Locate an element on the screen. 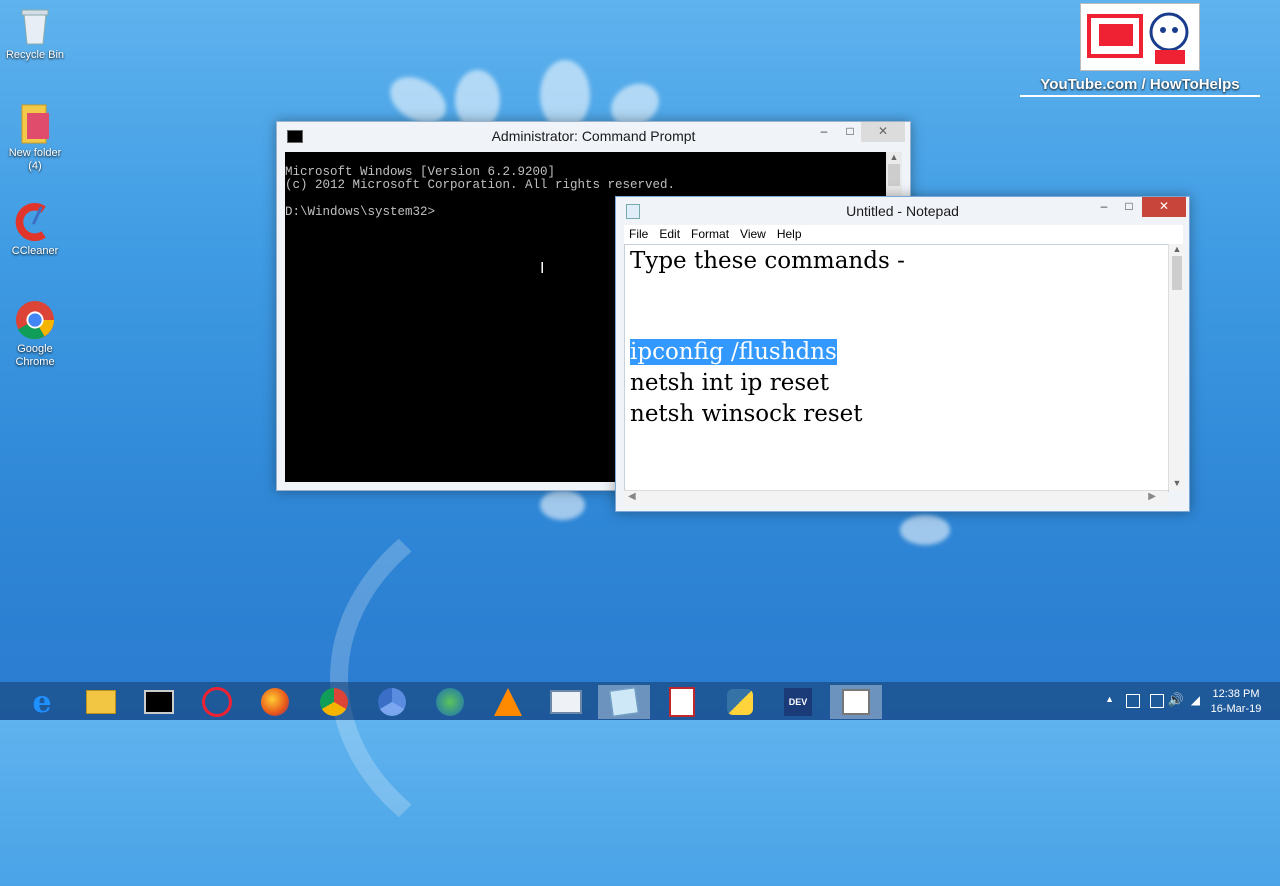 Image resolution: width=1280 pixels, height=886 pixels. menu-view: View is located at coordinates (753, 233).